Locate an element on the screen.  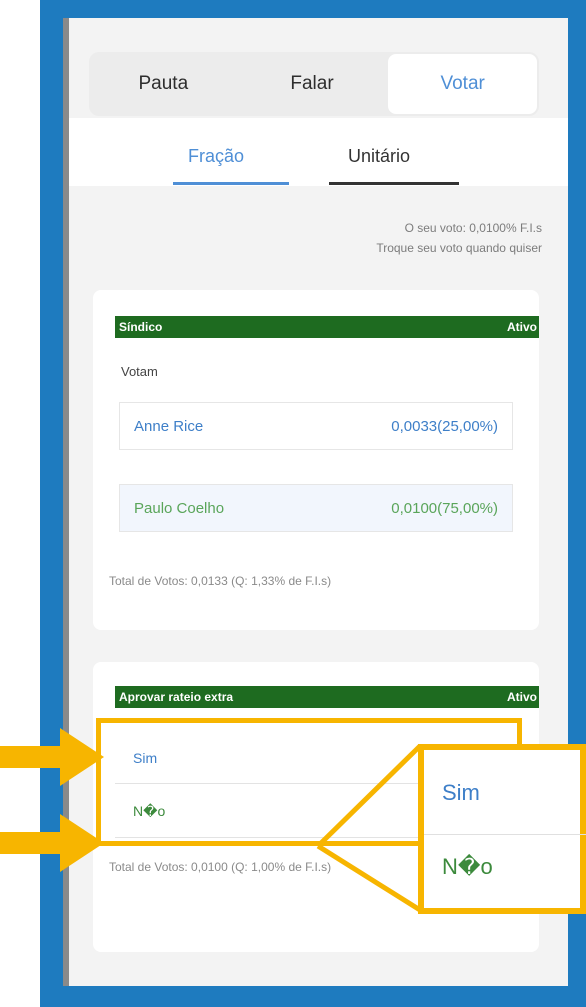
zoom-sim: Sim is located at coordinates (461, 792).